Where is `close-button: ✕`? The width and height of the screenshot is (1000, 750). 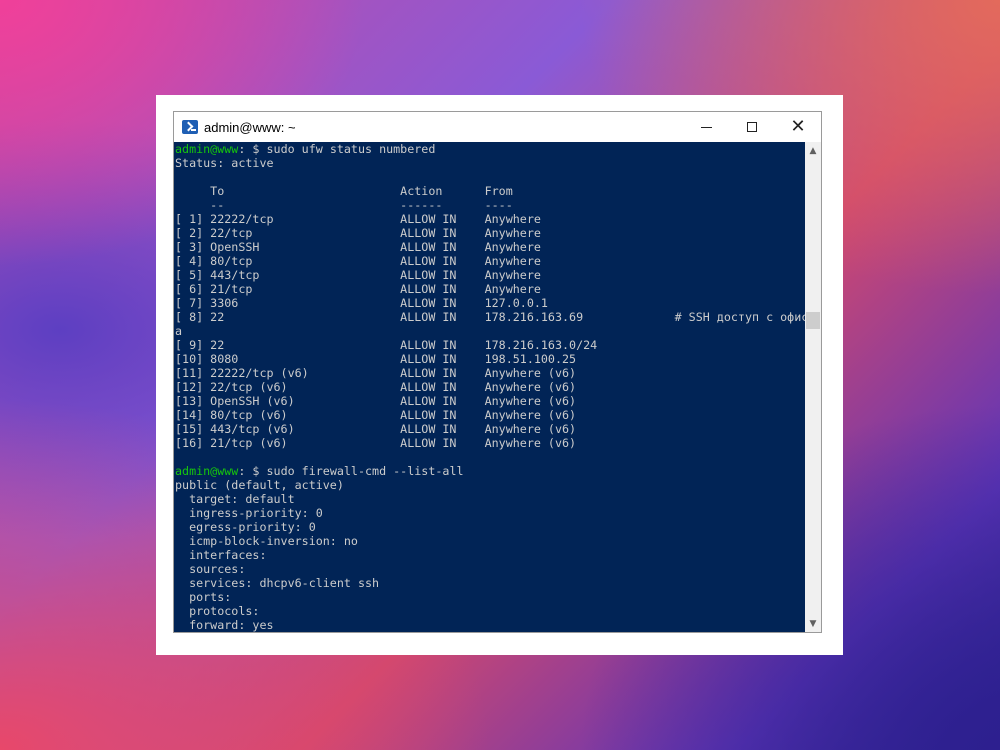
close-button: ✕ is located at coordinates (798, 127).